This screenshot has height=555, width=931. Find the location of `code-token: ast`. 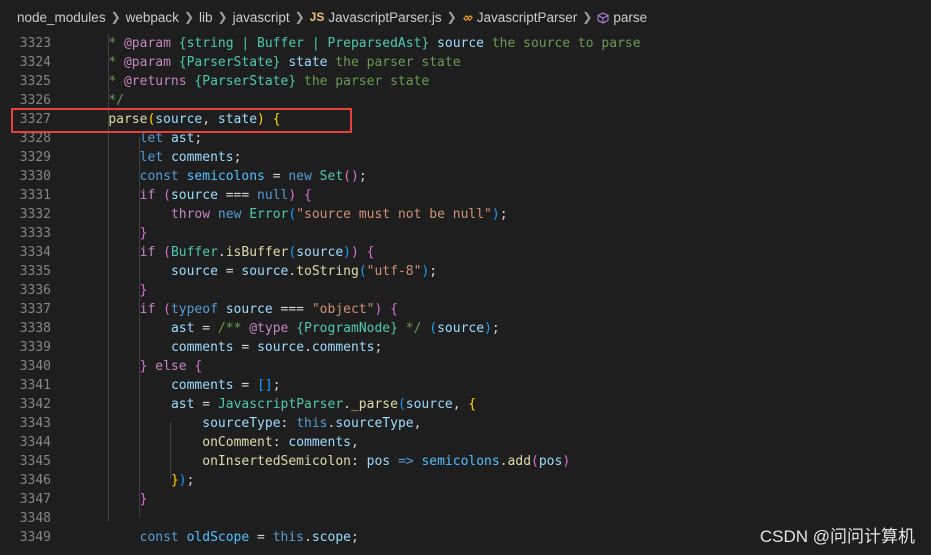

code-token: ast is located at coordinates (182, 404).